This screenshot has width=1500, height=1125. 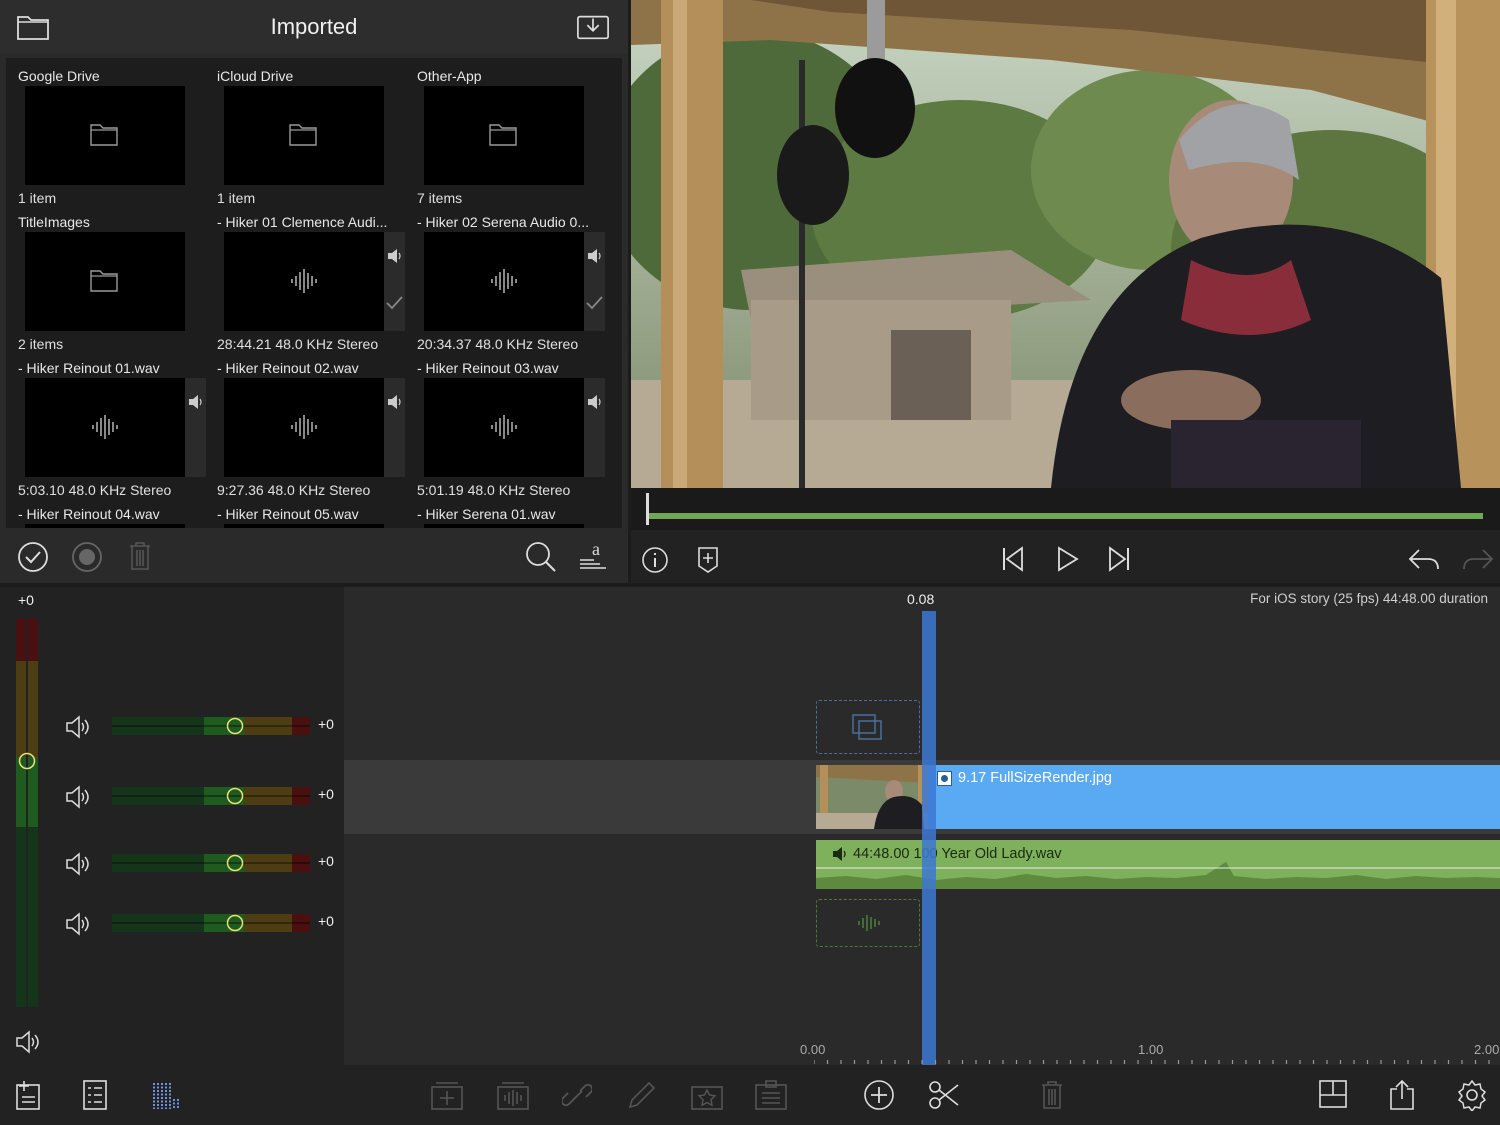 I want to click on search-icon, so click(x=541, y=557).